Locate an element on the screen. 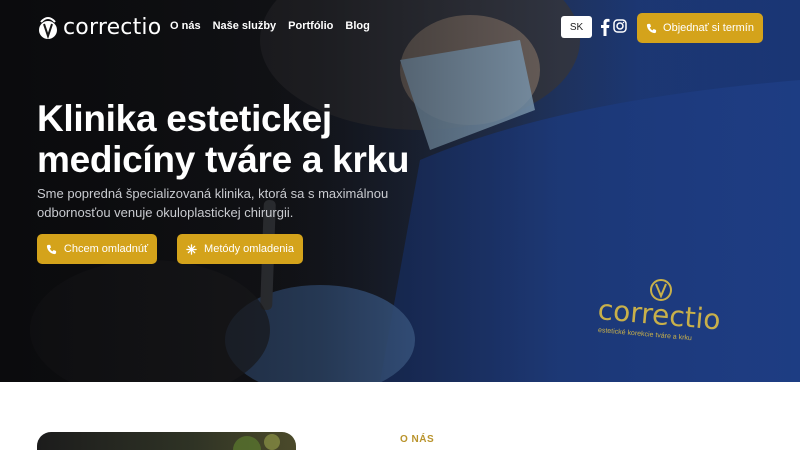 The image size is (800, 450). rejuvenate-button-label: Chcem omladnúť is located at coordinates (106, 249).